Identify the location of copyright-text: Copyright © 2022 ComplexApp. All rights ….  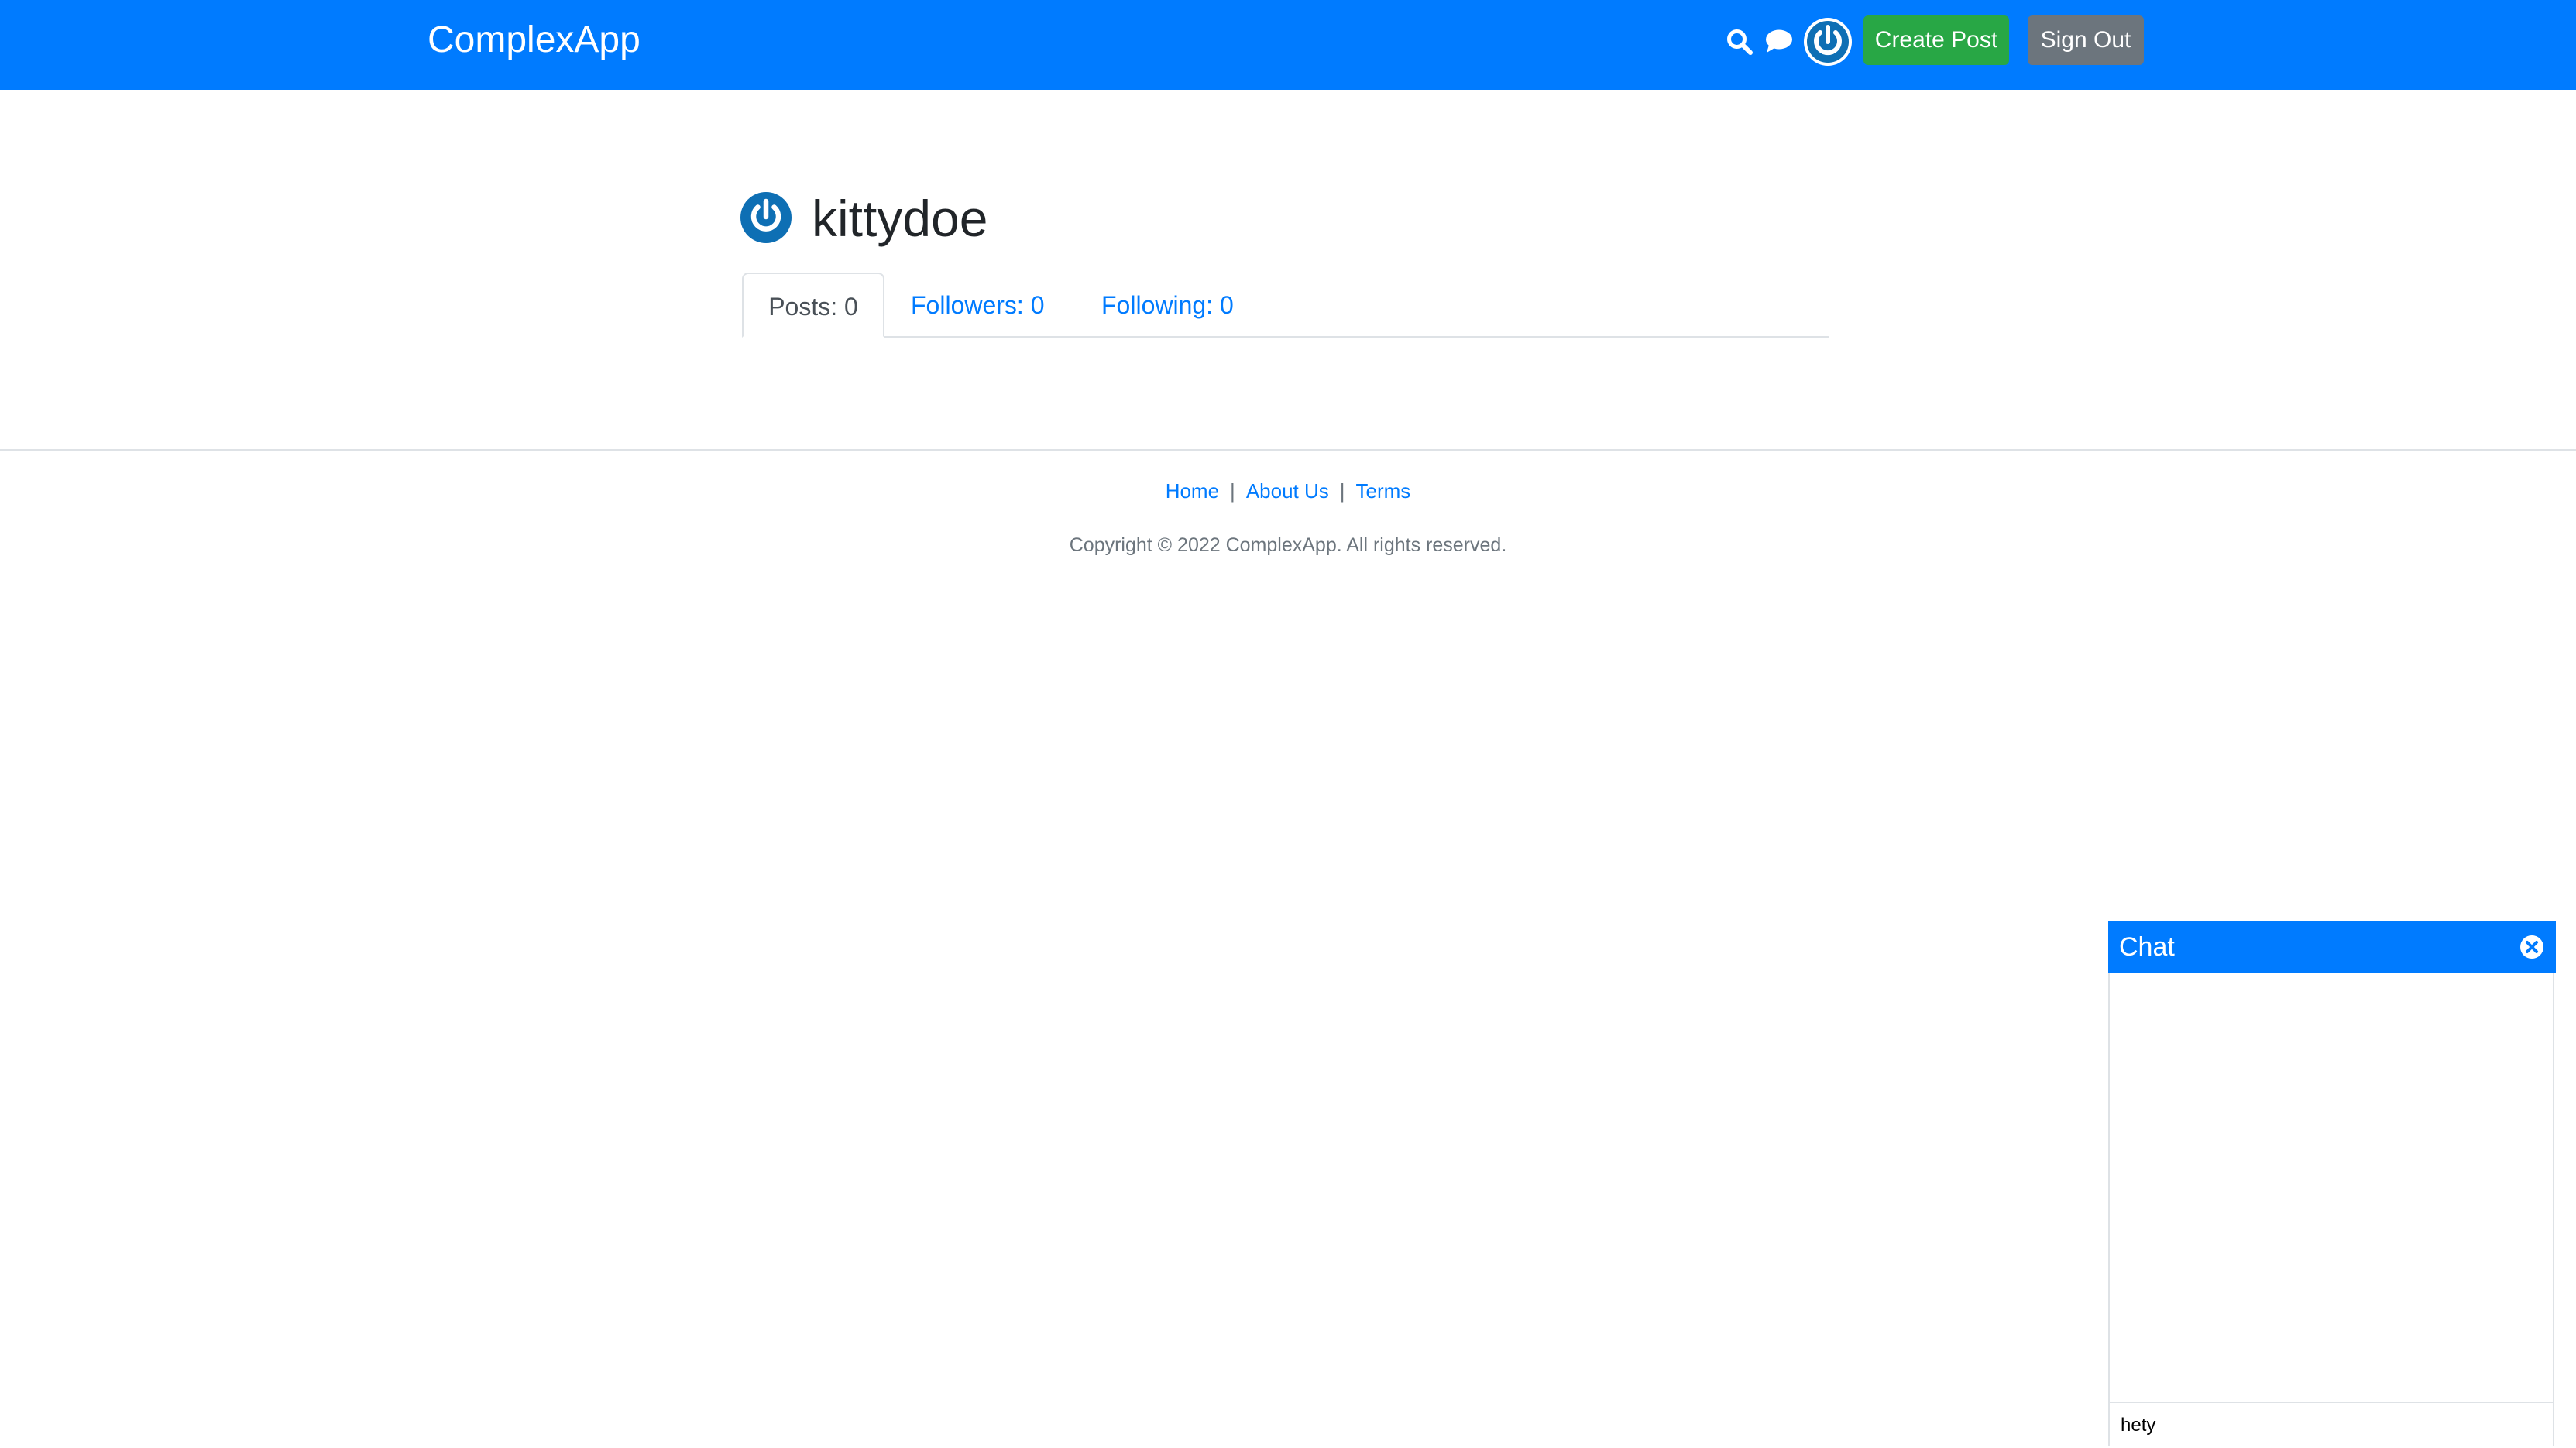
(1288, 545).